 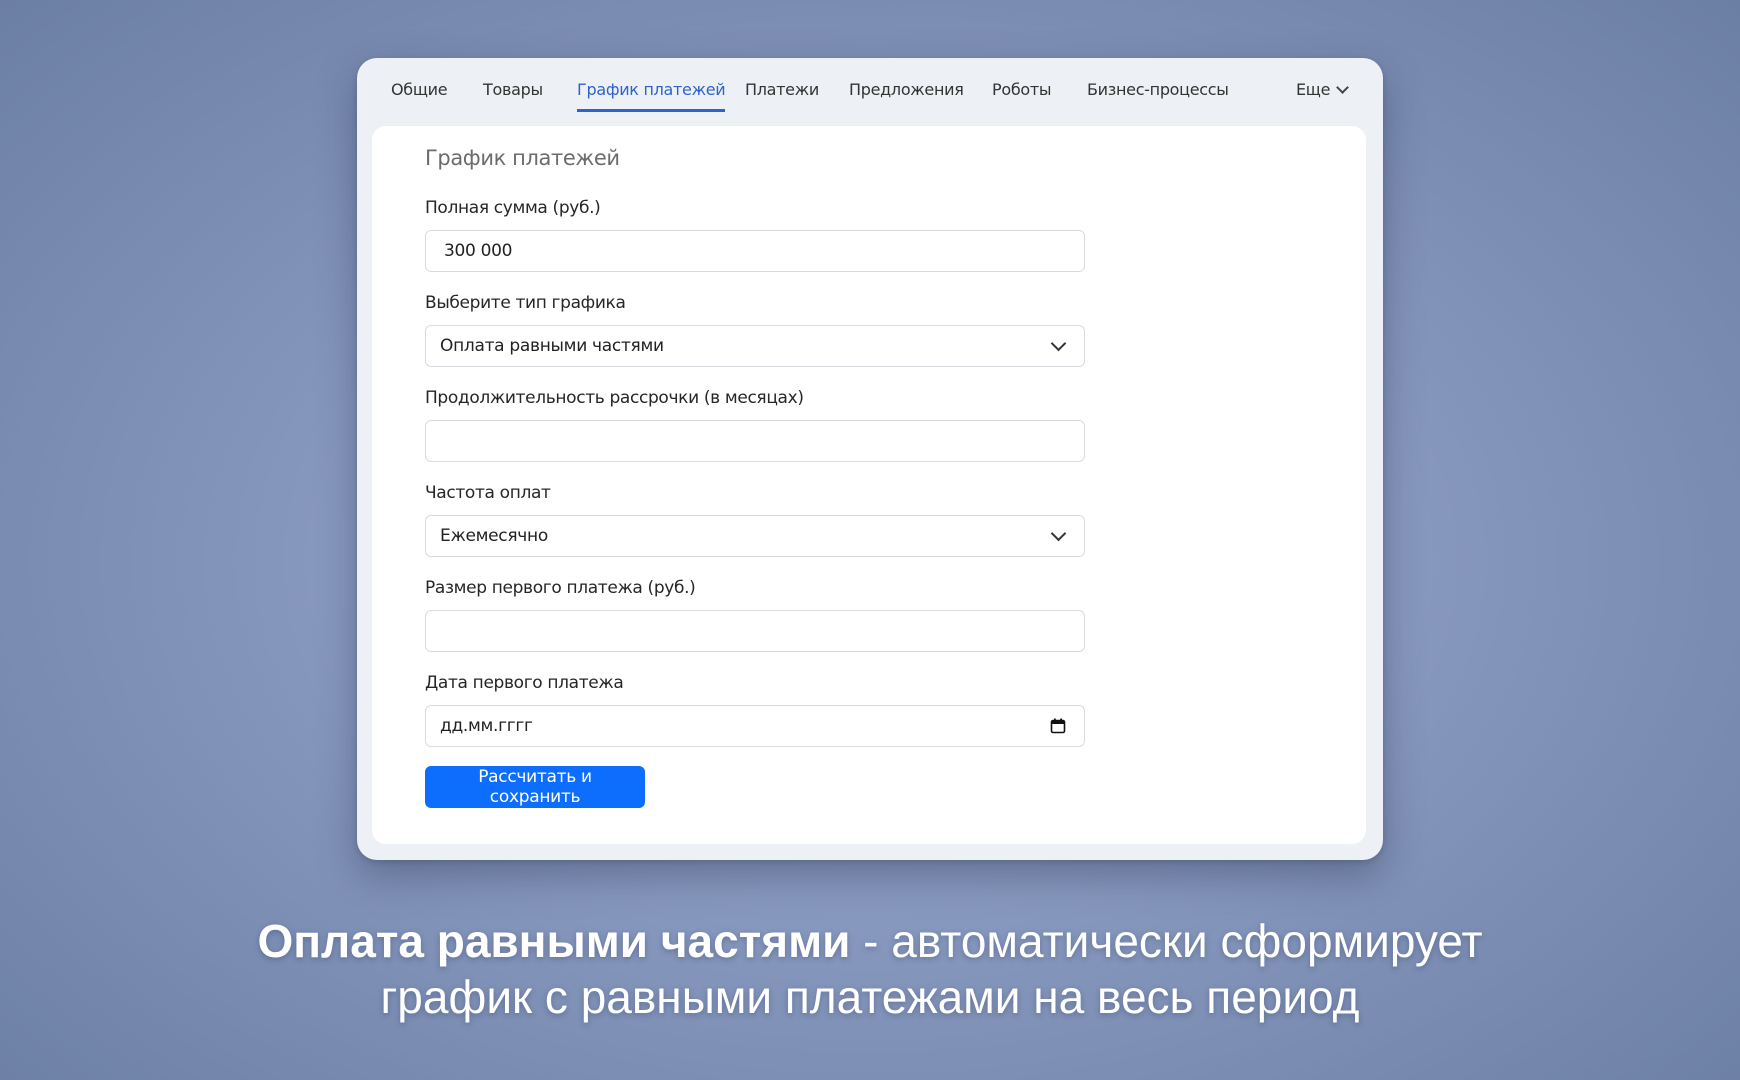 I want to click on frequency-group: Частота оплат Ежемесячно, so click(x=755, y=519).